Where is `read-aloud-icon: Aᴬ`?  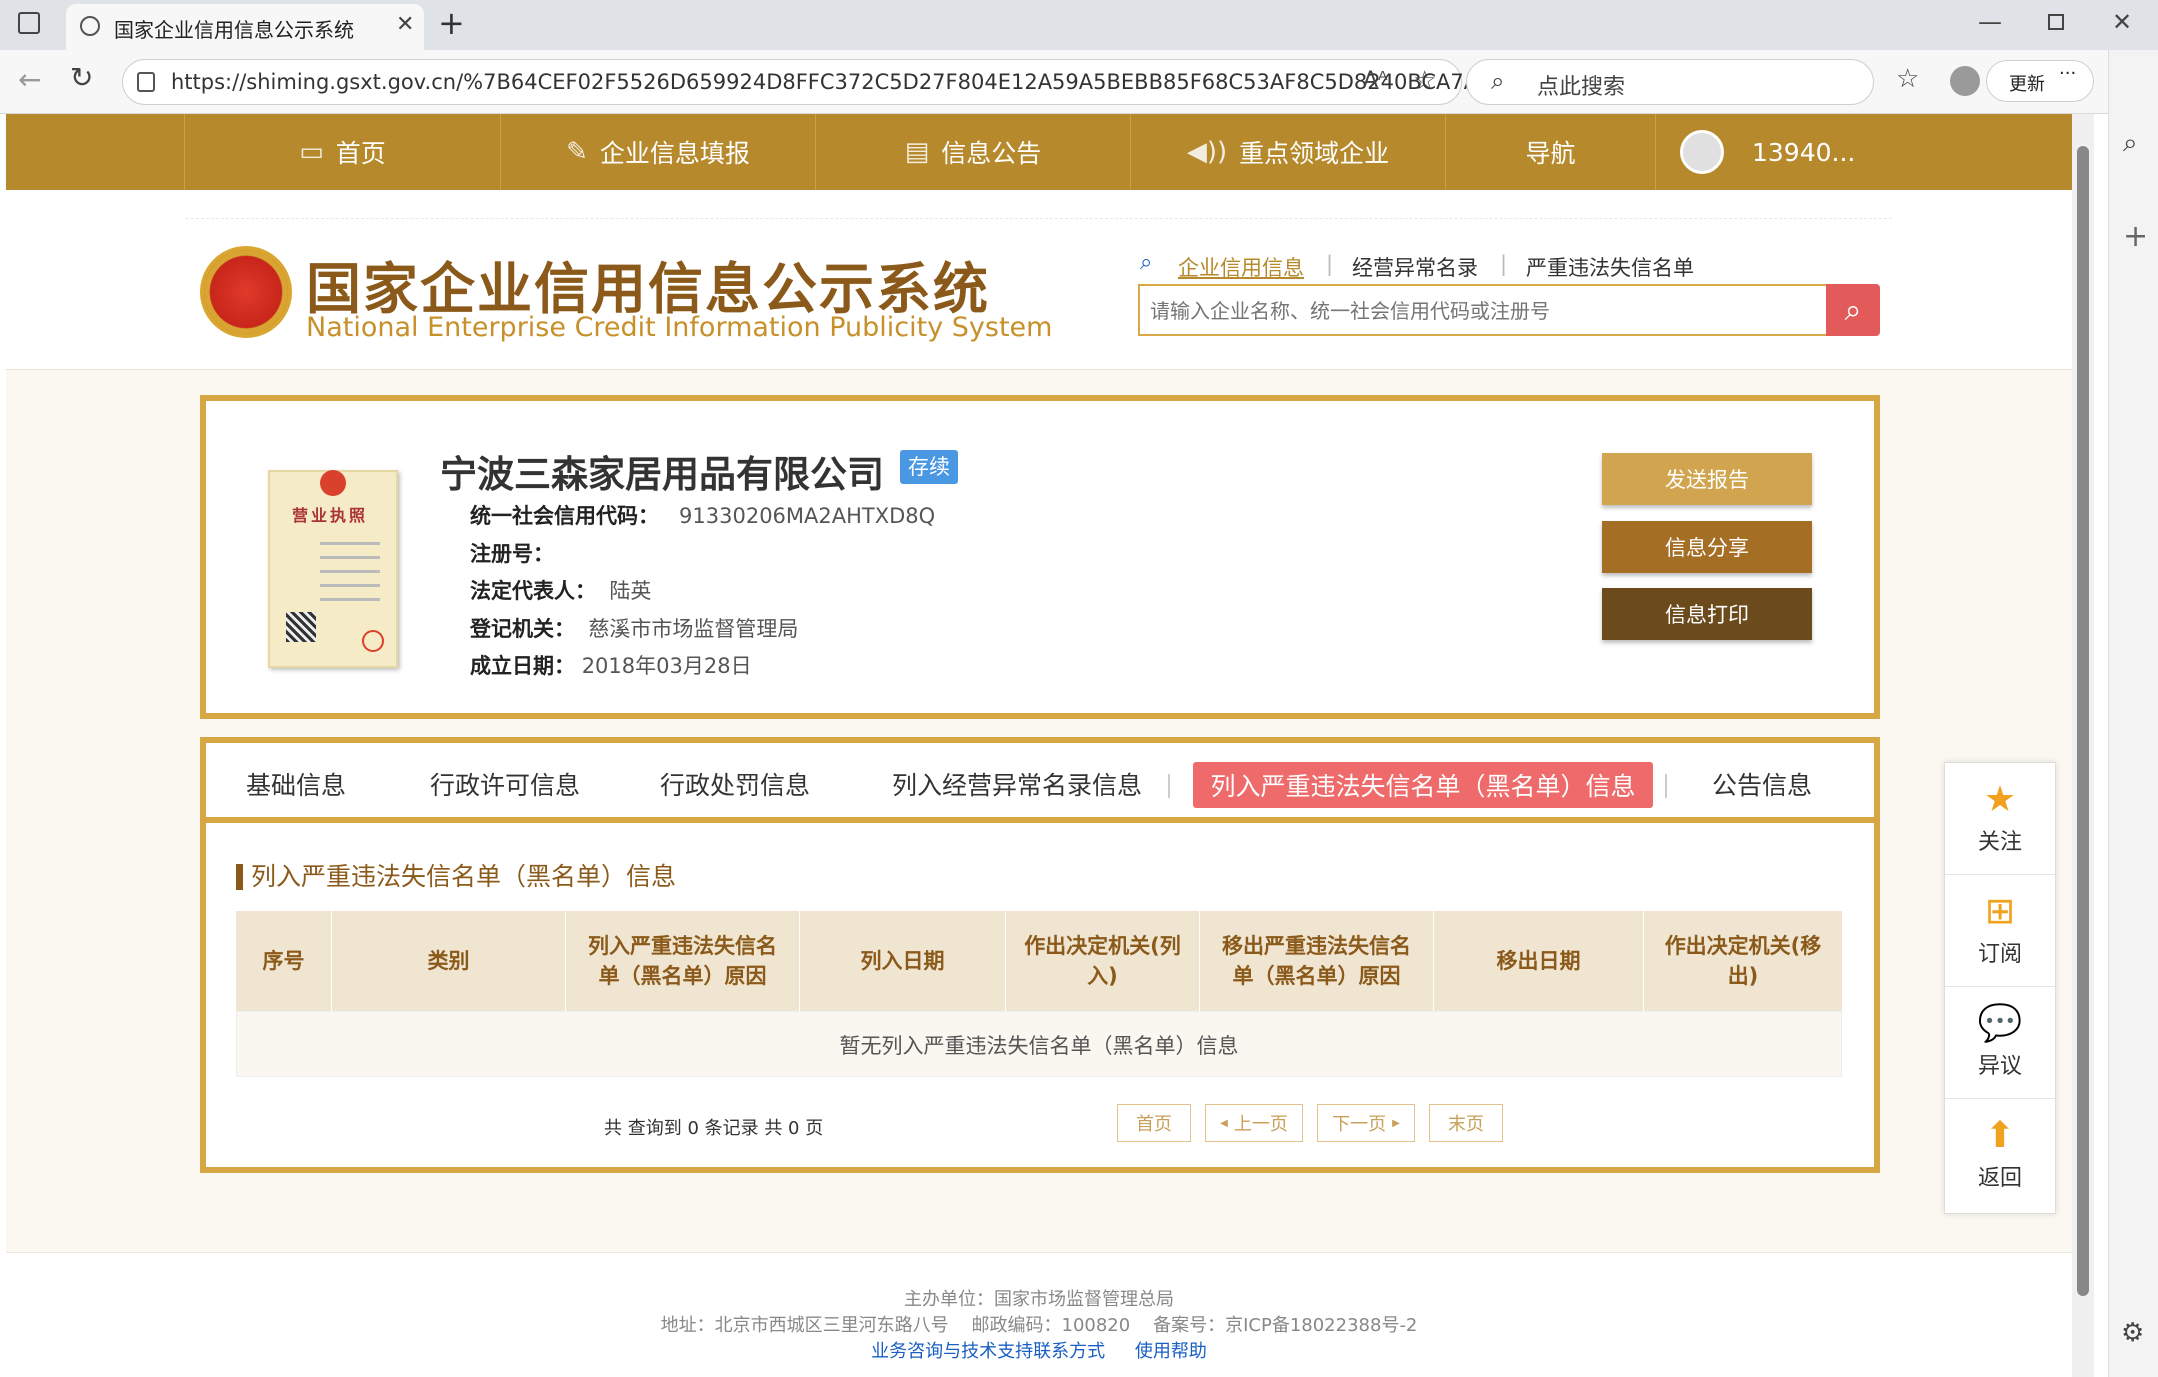
read-aloud-icon: Aᴬ is located at coordinates (1375, 81).